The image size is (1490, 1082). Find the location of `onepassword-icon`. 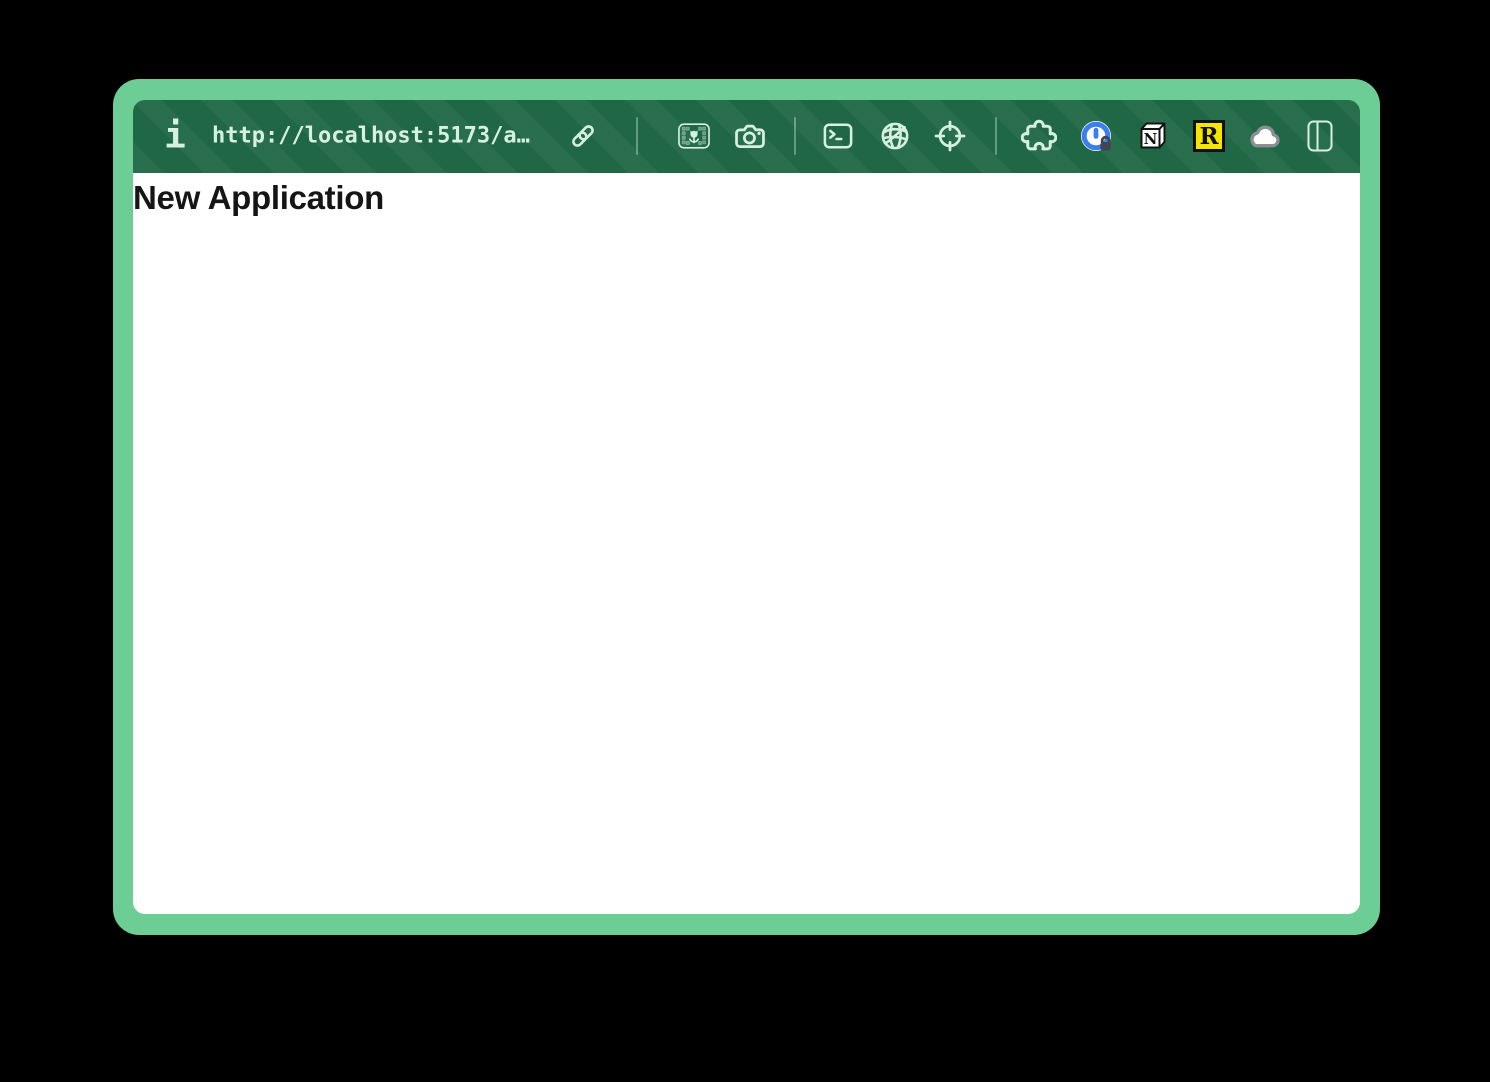

onepassword-icon is located at coordinates (1096, 136).